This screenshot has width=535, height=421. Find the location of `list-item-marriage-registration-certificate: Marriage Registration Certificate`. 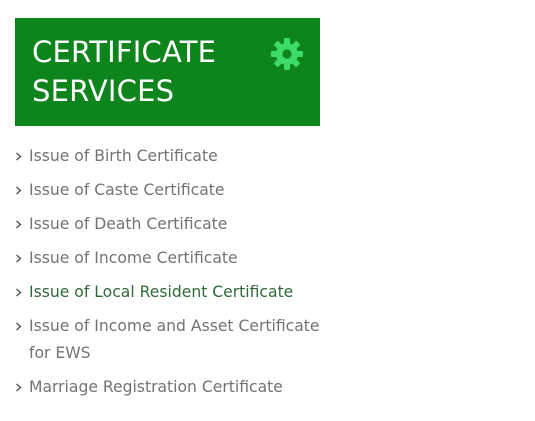

list-item-marriage-registration-certificate: Marriage Registration Certificate is located at coordinates (175, 387).